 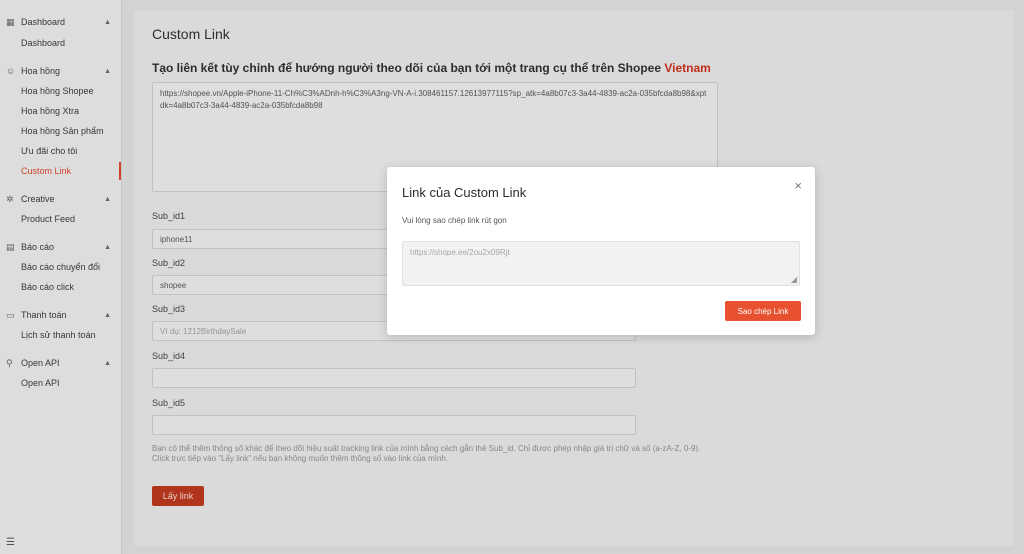 What do you see at coordinates (460, 252) in the screenshot?
I see `short-link-text: https://shope.ee/2ou2x09Rjt` at bounding box center [460, 252].